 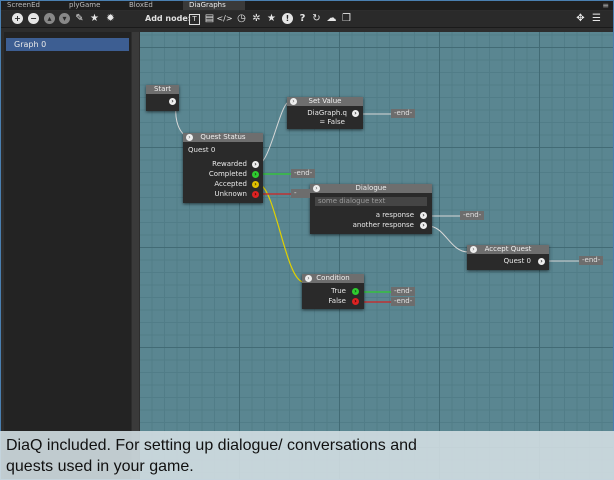 I want to click on dialogue-title: Dialogue, so click(x=371, y=188).